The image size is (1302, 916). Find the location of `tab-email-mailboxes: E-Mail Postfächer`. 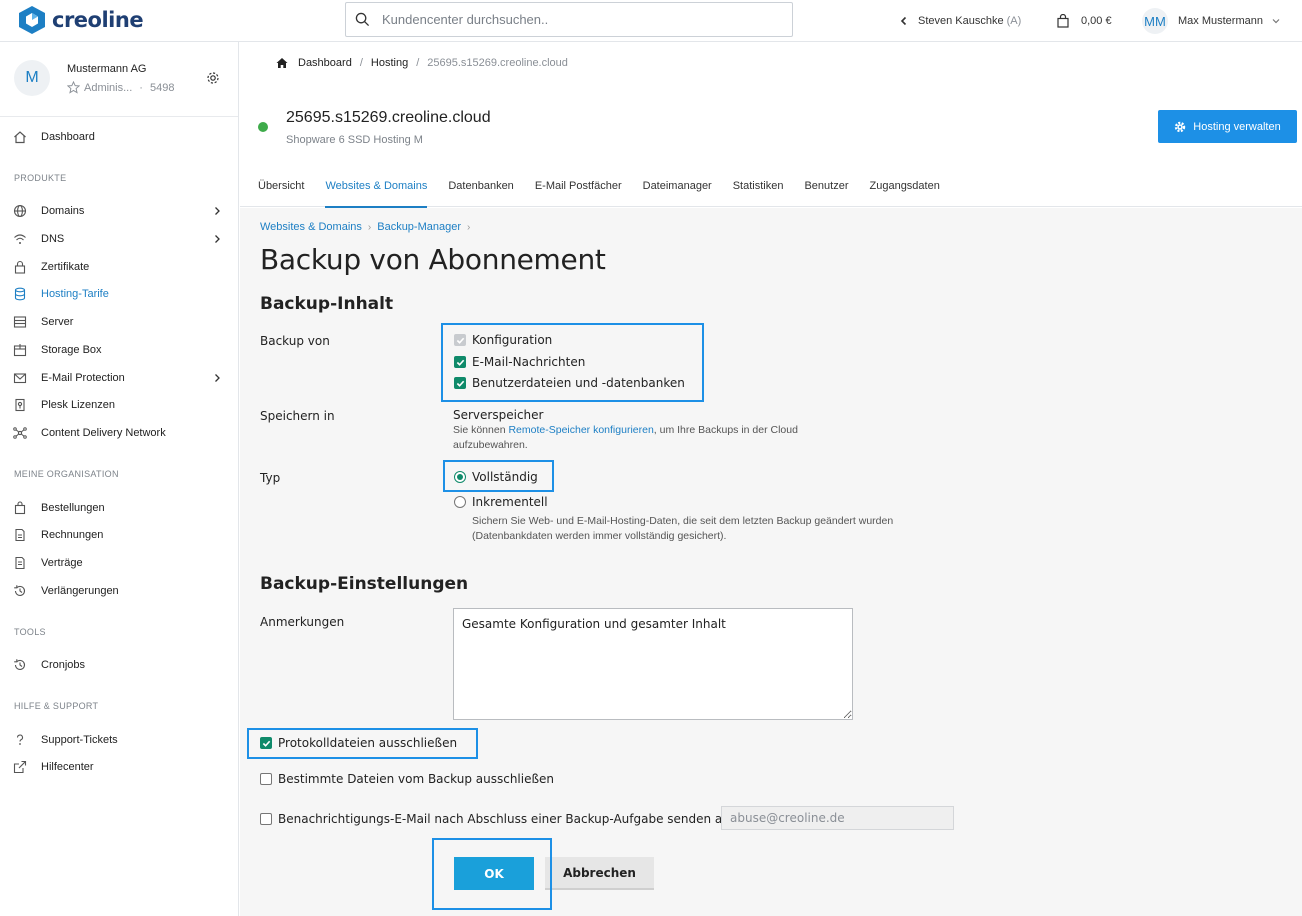

tab-email-mailboxes: E-Mail Postfächer is located at coordinates (578, 190).